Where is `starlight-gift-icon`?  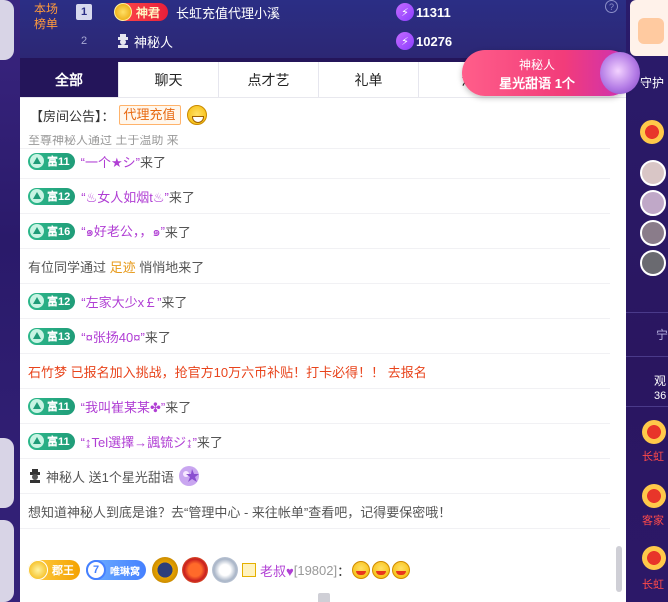
starlight-gift-icon is located at coordinates (188, 476).